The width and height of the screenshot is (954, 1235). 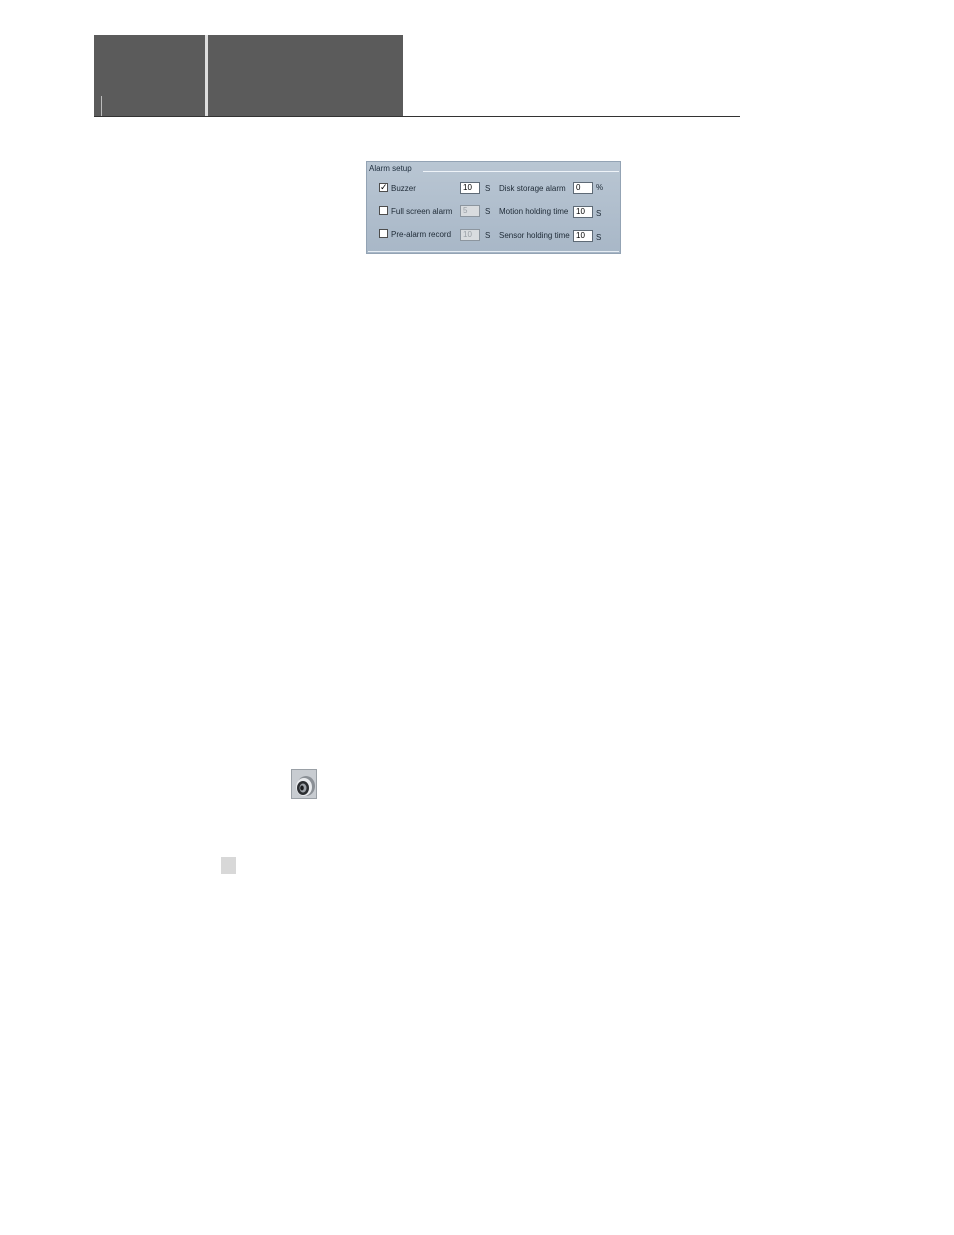 I want to click on buzzer-label: Buzzer, so click(x=403, y=188).